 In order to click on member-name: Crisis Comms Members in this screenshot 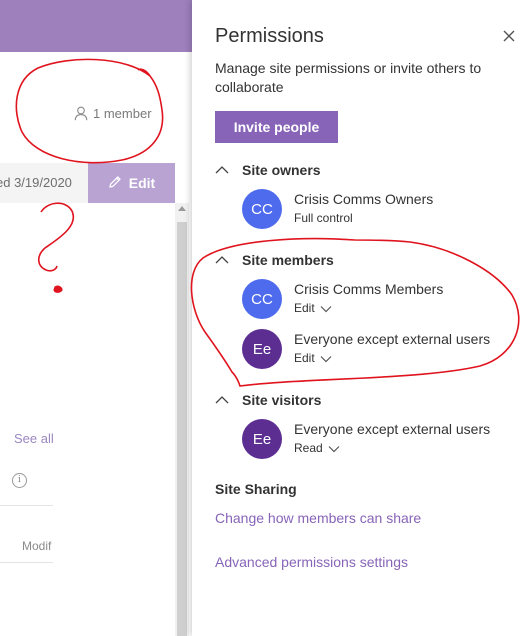, I will do `click(369, 289)`.